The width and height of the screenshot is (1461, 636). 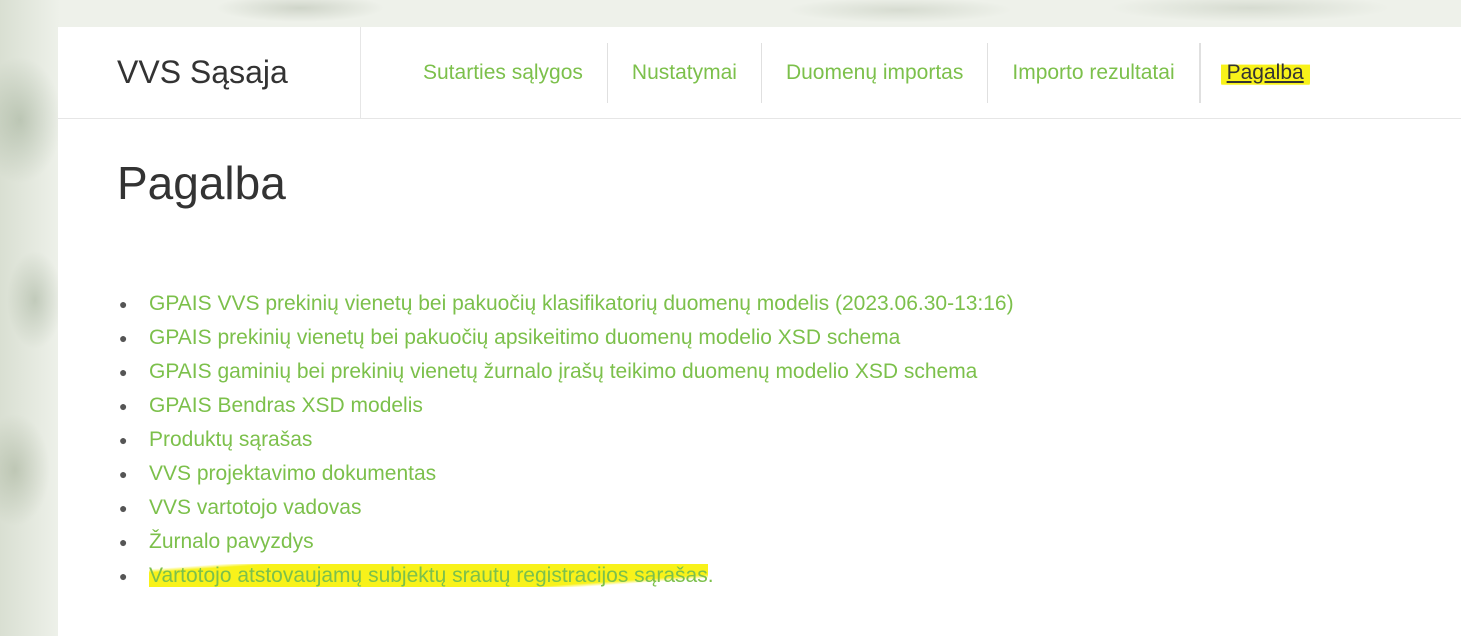 I want to click on nav-item-pagalba-label: Pagalba, so click(x=1265, y=72).